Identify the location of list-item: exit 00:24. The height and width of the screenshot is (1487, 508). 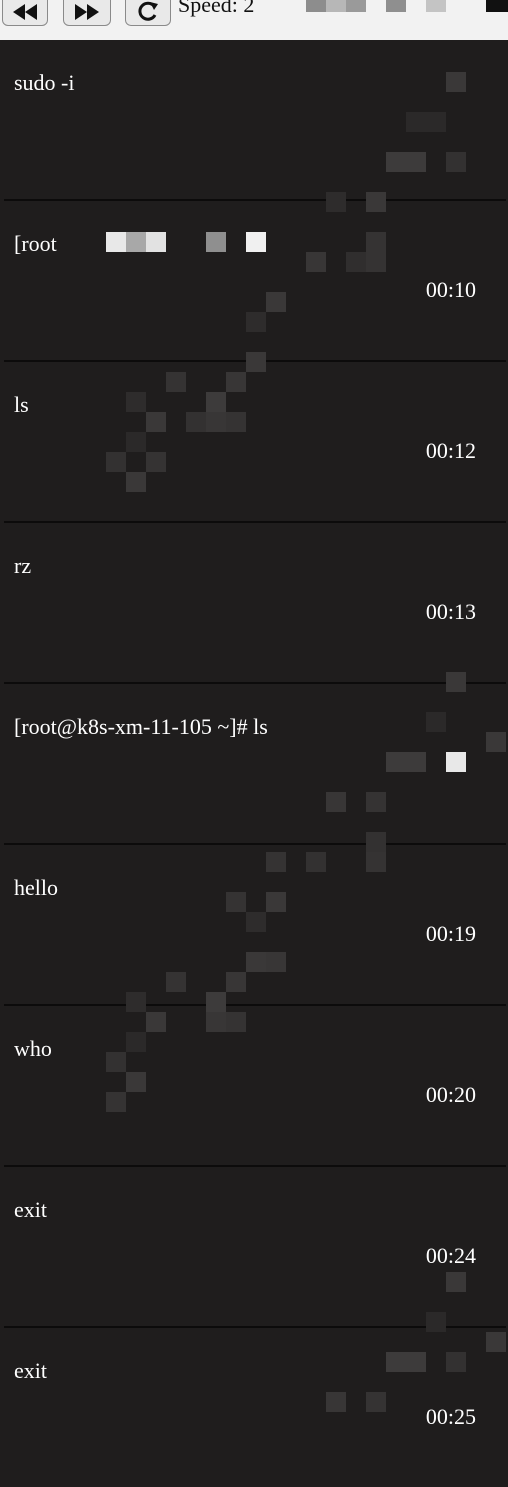
(255, 1247).